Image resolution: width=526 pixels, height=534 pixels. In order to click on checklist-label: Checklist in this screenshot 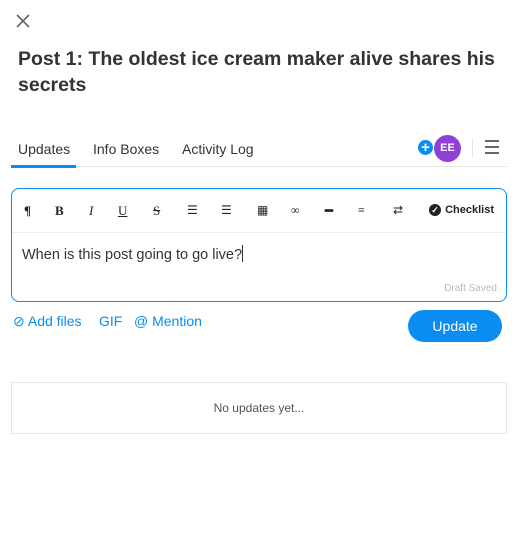, I will do `click(469, 210)`.